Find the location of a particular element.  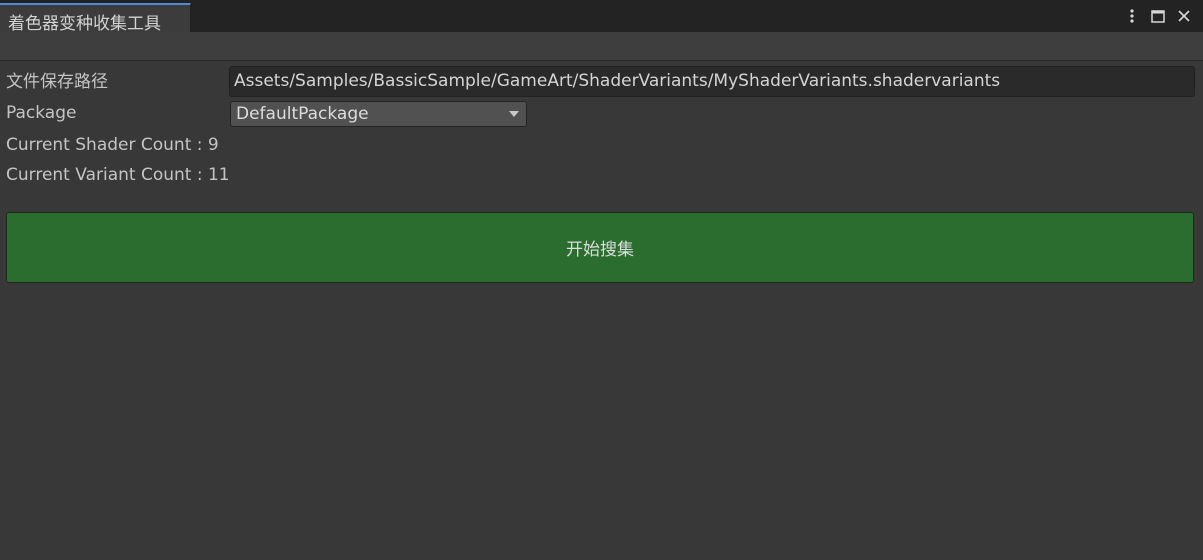

package-label: Package is located at coordinates (41, 113).